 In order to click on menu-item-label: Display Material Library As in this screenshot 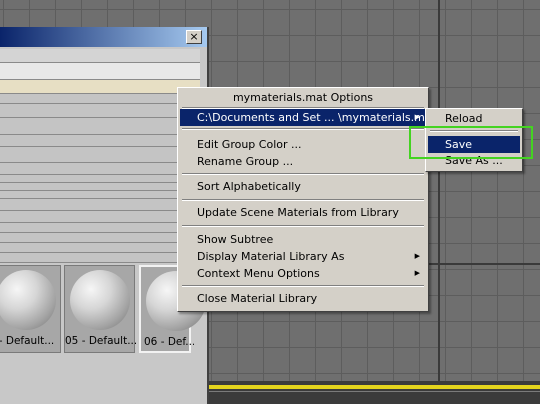, I will do `click(271, 256)`.